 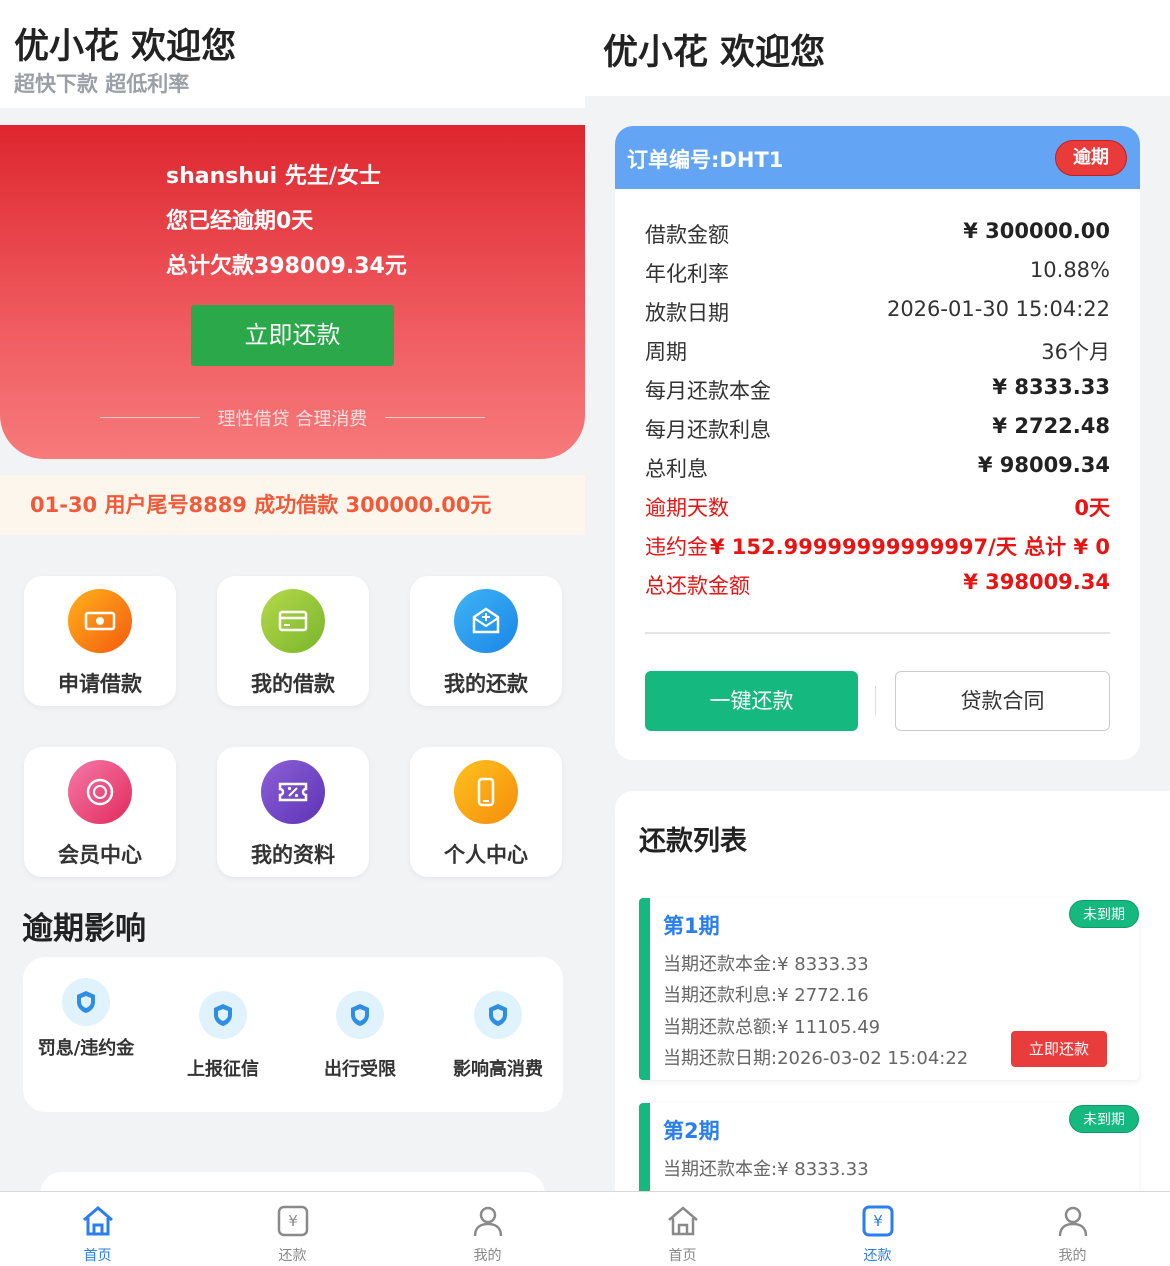 What do you see at coordinates (1002, 701) in the screenshot?
I see `loan-contract-button: 贷款合同` at bounding box center [1002, 701].